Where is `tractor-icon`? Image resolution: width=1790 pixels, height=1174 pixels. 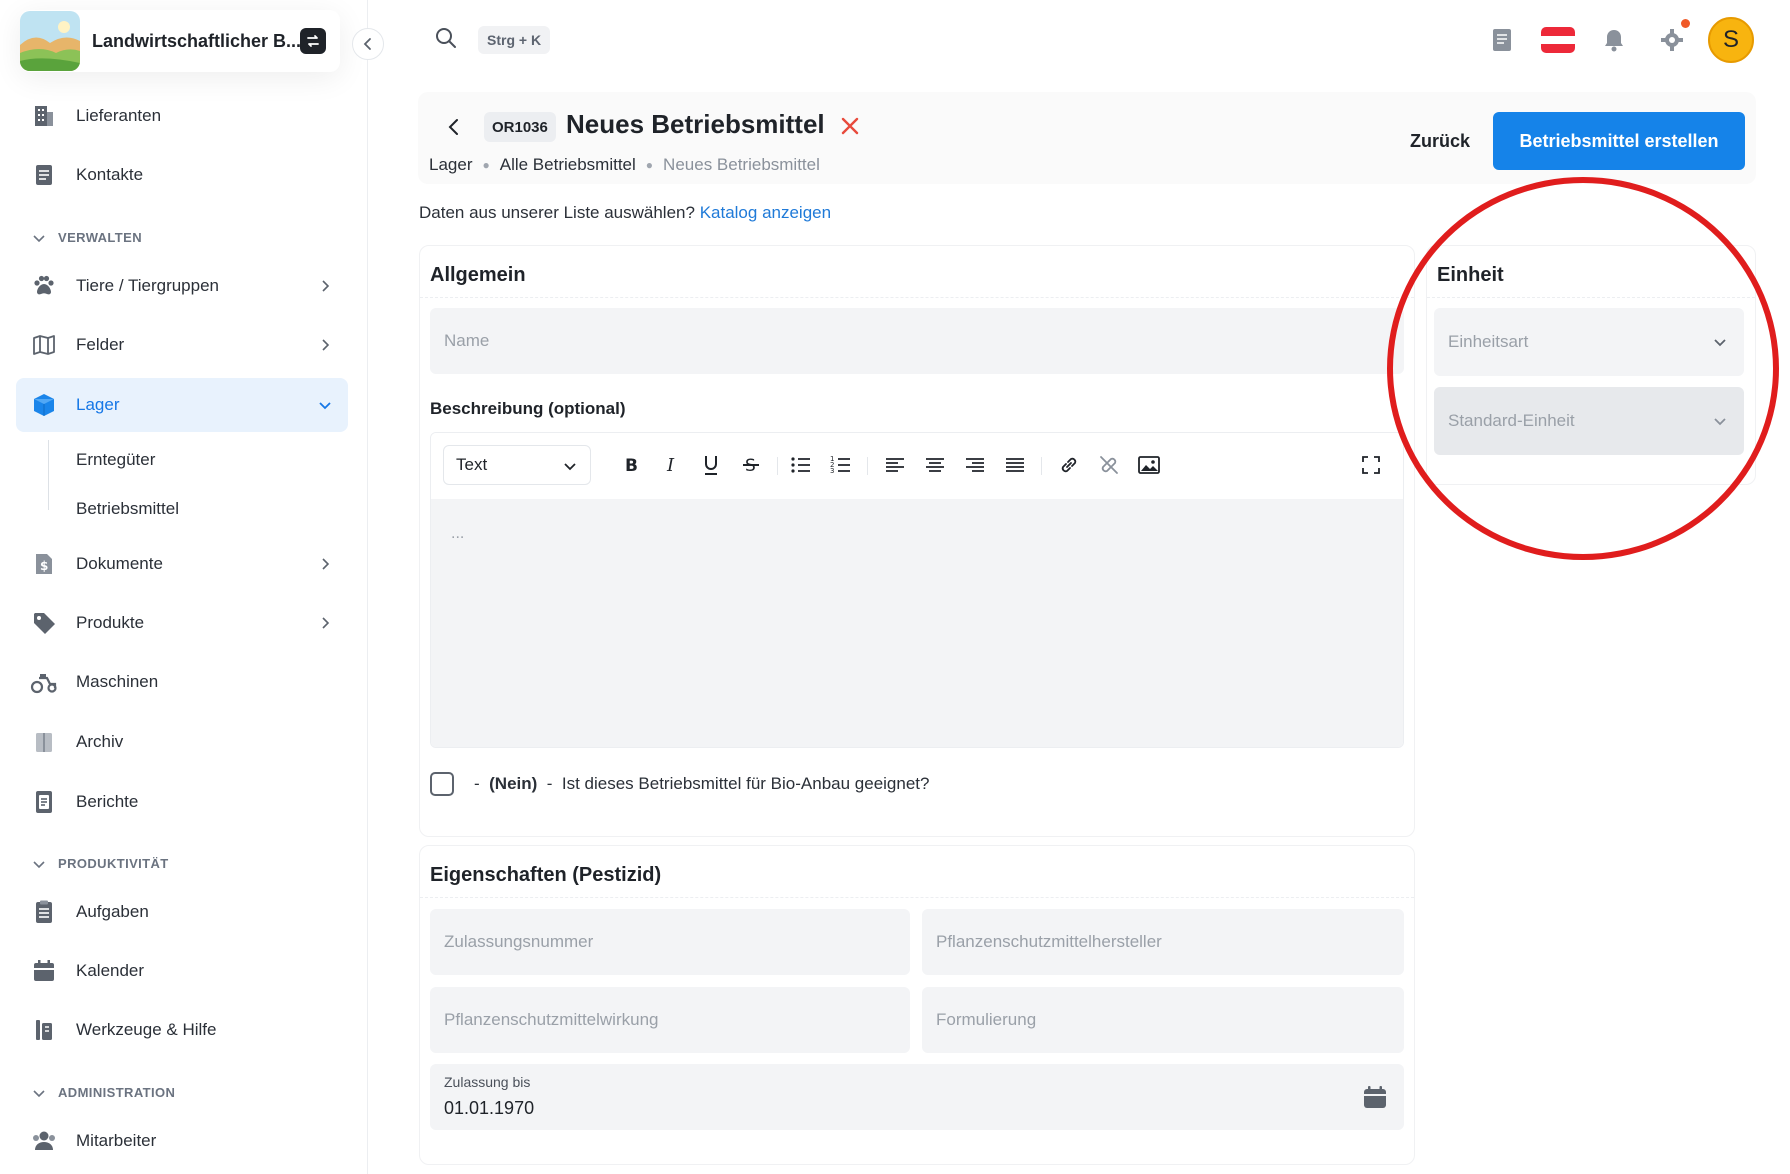 tractor-icon is located at coordinates (44, 682).